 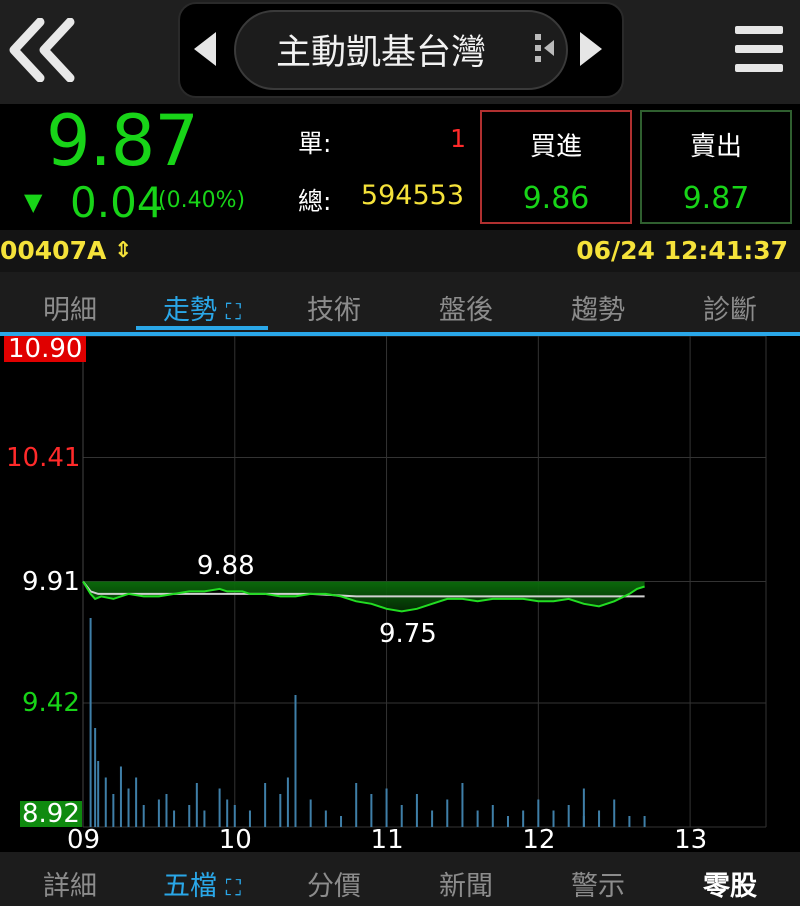 What do you see at coordinates (466, 883) in the screenshot?
I see `tab-news: 新聞` at bounding box center [466, 883].